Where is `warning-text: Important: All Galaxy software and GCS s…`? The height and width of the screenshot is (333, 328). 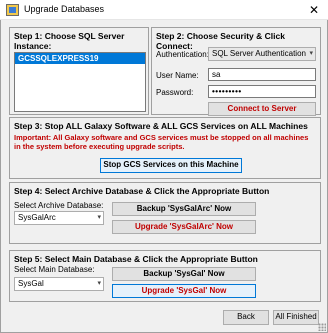 warning-text: Important: All Galaxy software and GCS s… is located at coordinates (161, 142).